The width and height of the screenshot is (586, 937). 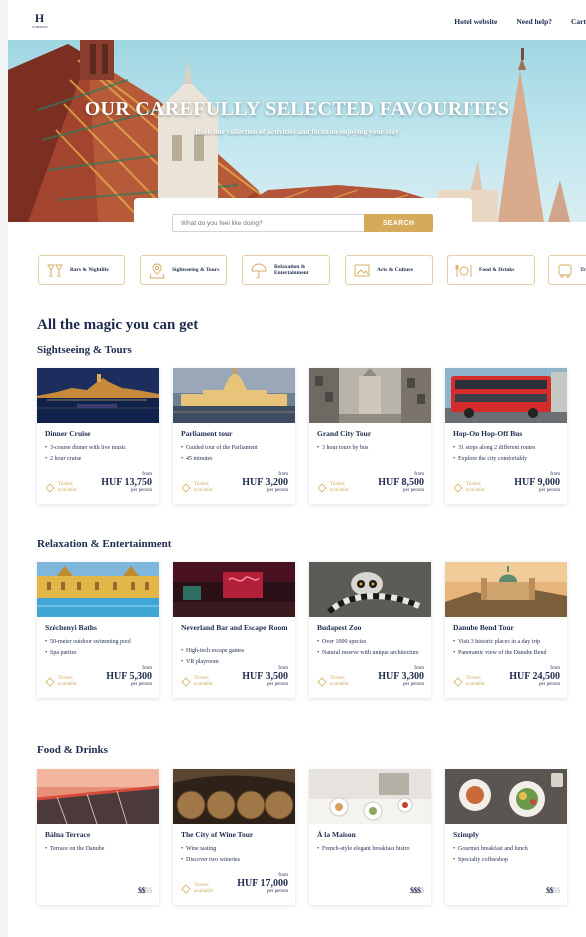 I want to click on nav-need-help: Need help?, so click(x=534, y=21).